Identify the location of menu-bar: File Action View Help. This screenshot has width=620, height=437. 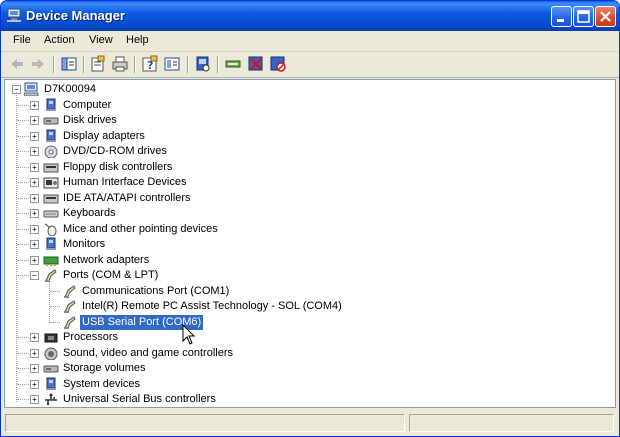
(310, 41).